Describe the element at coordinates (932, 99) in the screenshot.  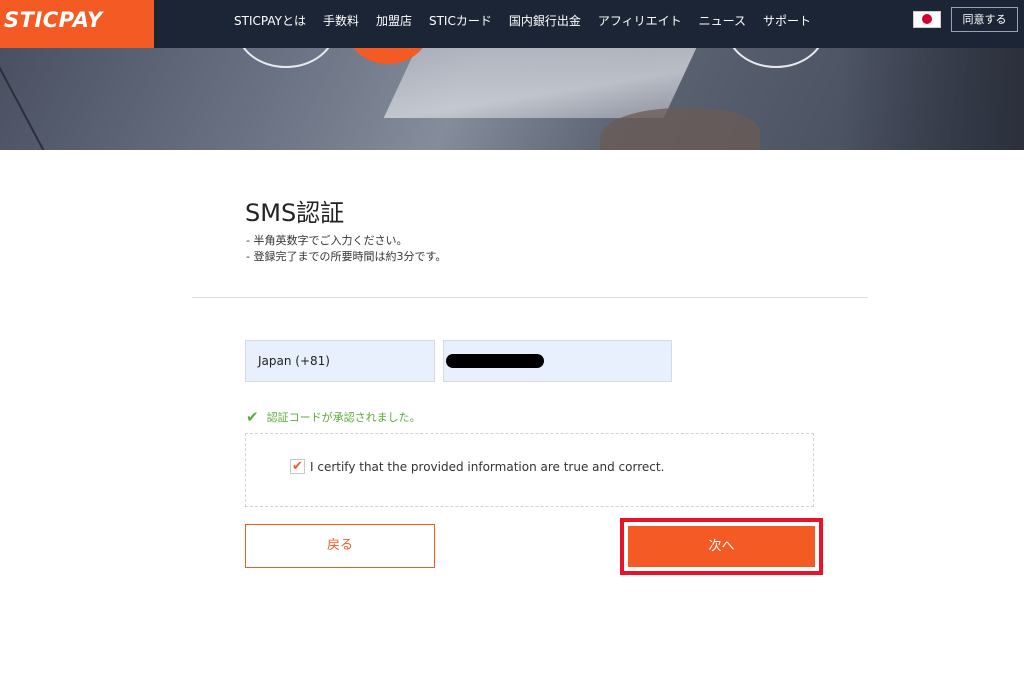
I see `hero-shade` at that location.